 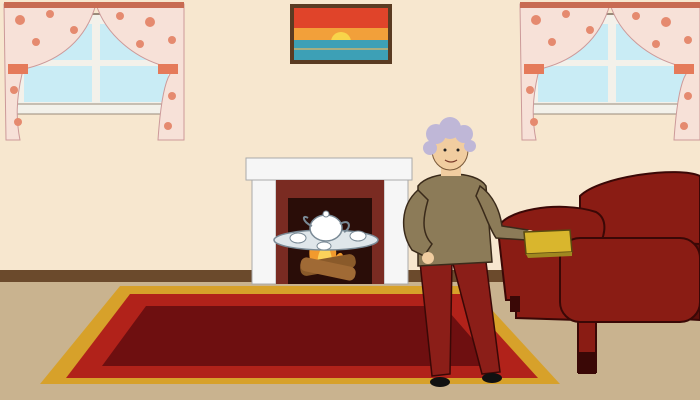 I want to click on book-icon, so click(x=548, y=243).